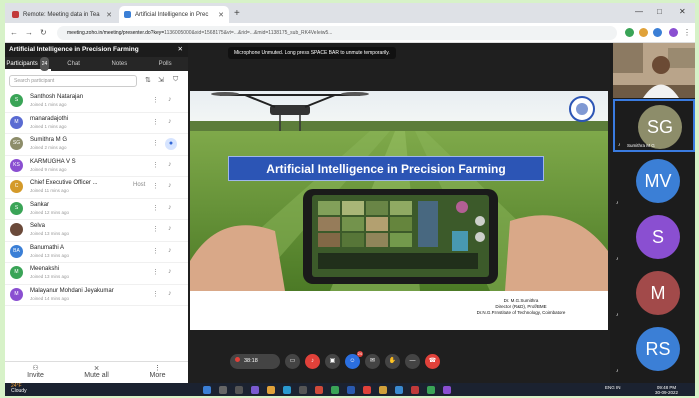 This screenshot has height=398, width=699. I want to click on search-row: Search participant ⇅ ⇲ ⛉, so click(96, 81).